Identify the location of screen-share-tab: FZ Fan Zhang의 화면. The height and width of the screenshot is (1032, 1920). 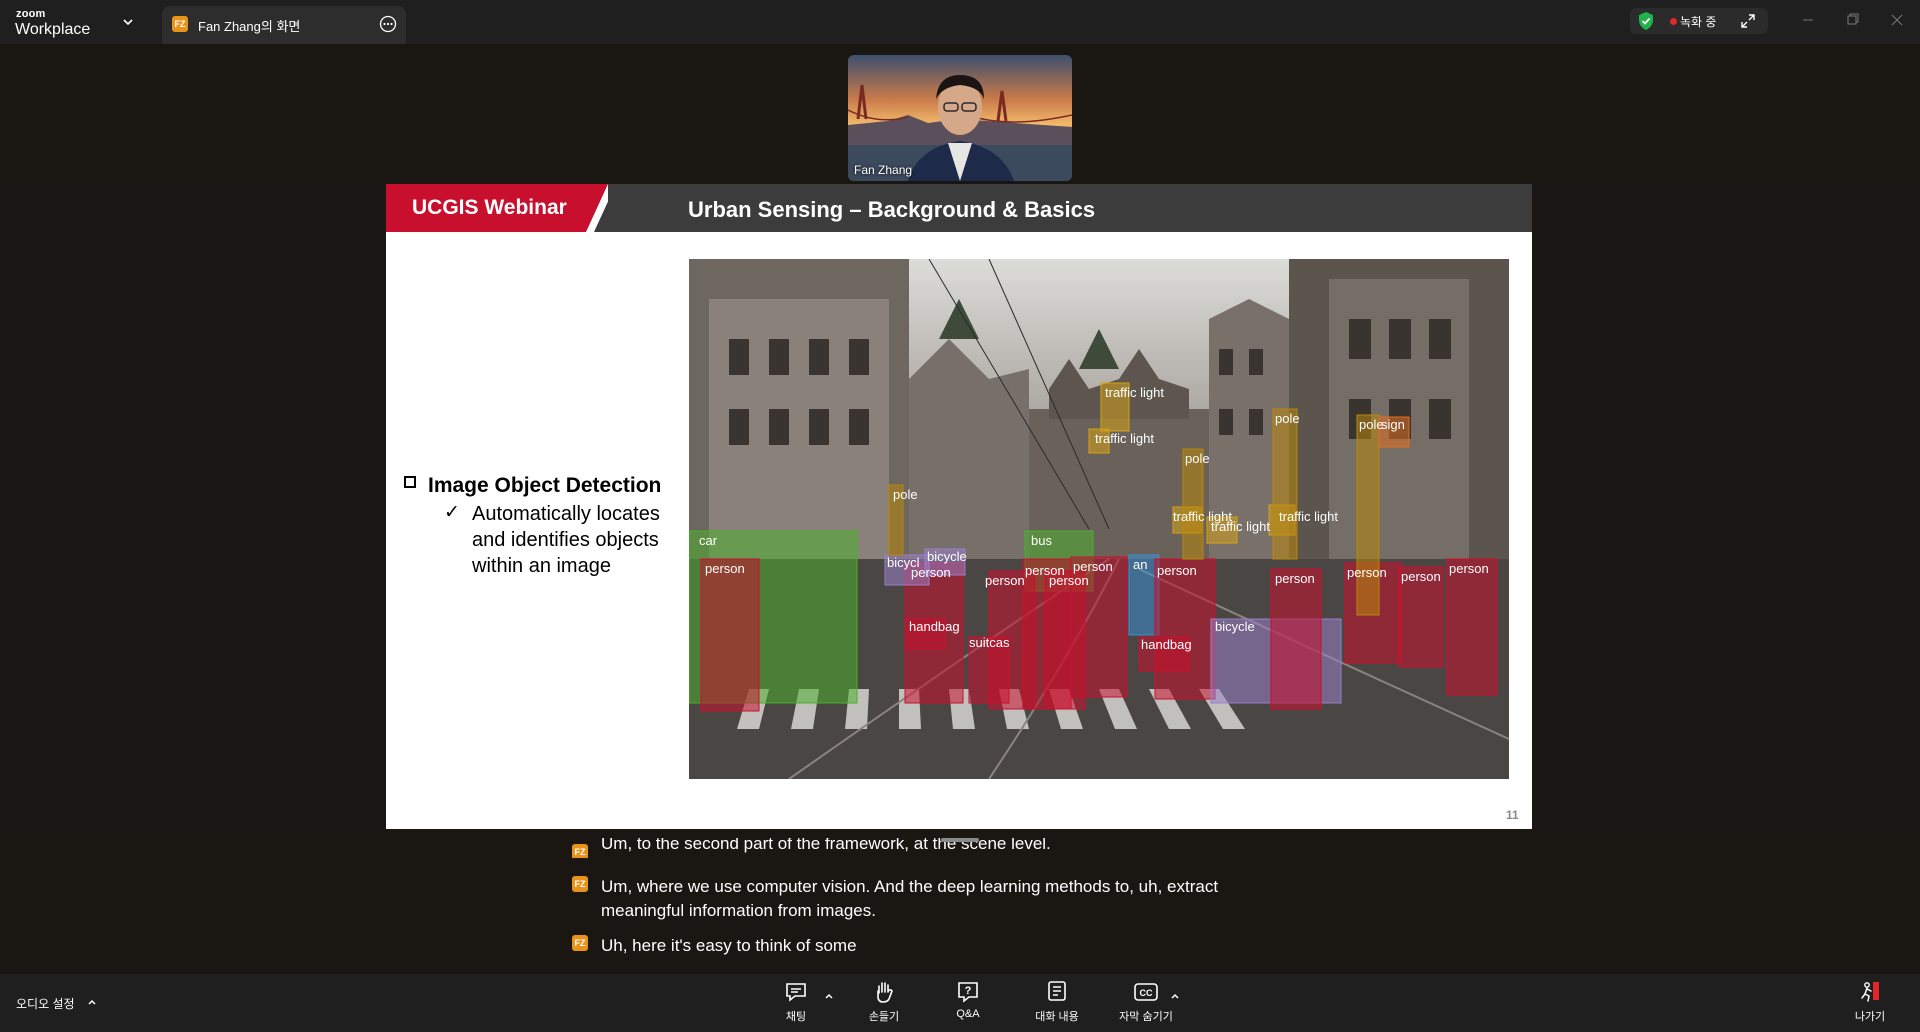
(284, 25).